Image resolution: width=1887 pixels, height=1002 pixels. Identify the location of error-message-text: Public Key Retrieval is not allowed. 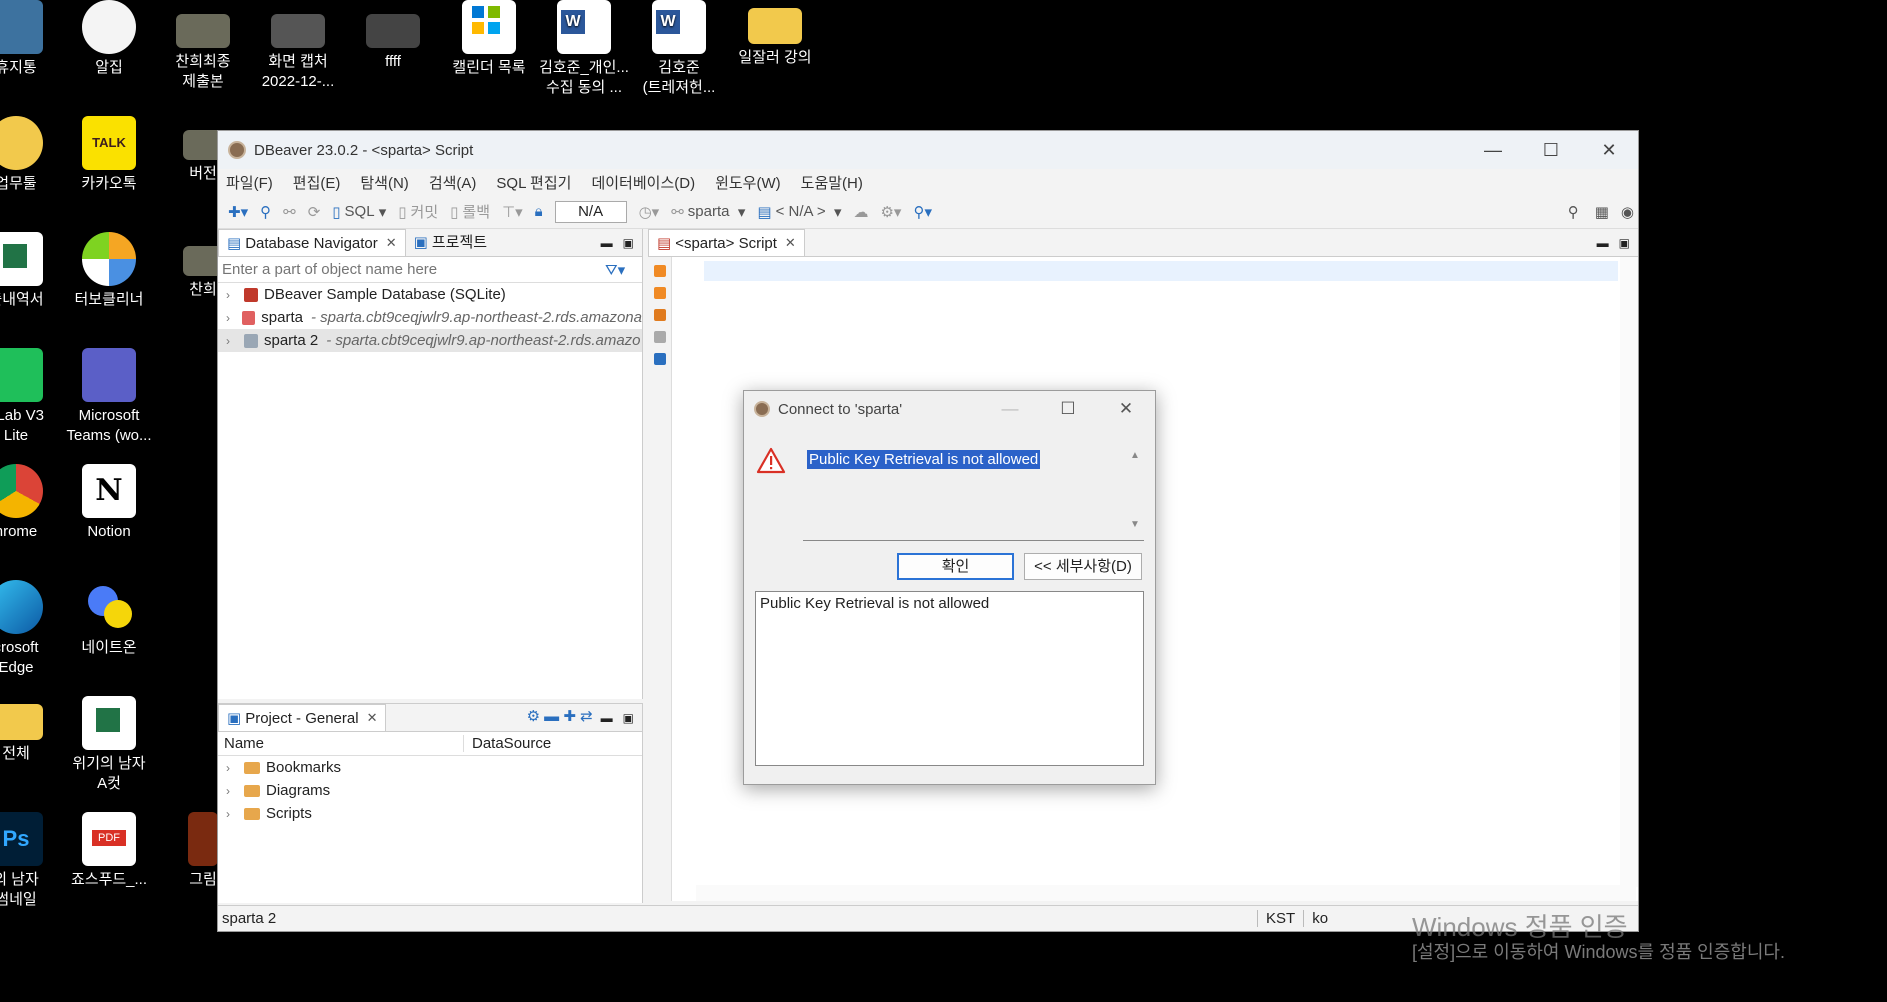
(924, 459).